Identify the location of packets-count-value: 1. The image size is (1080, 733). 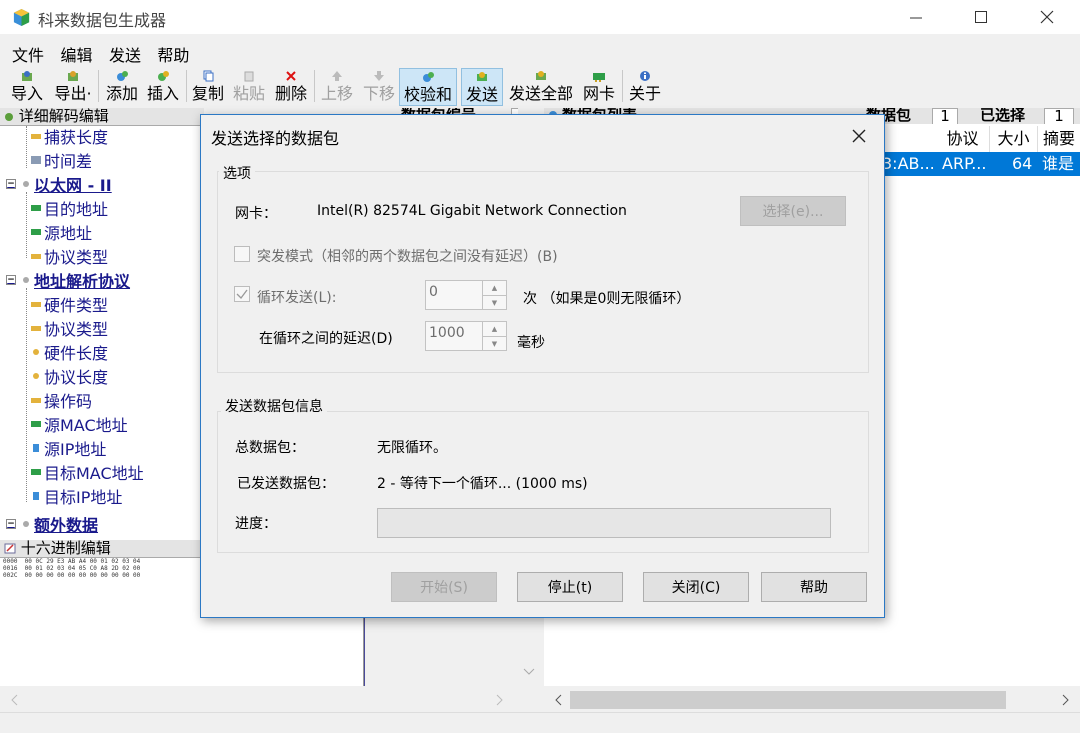
(945, 116).